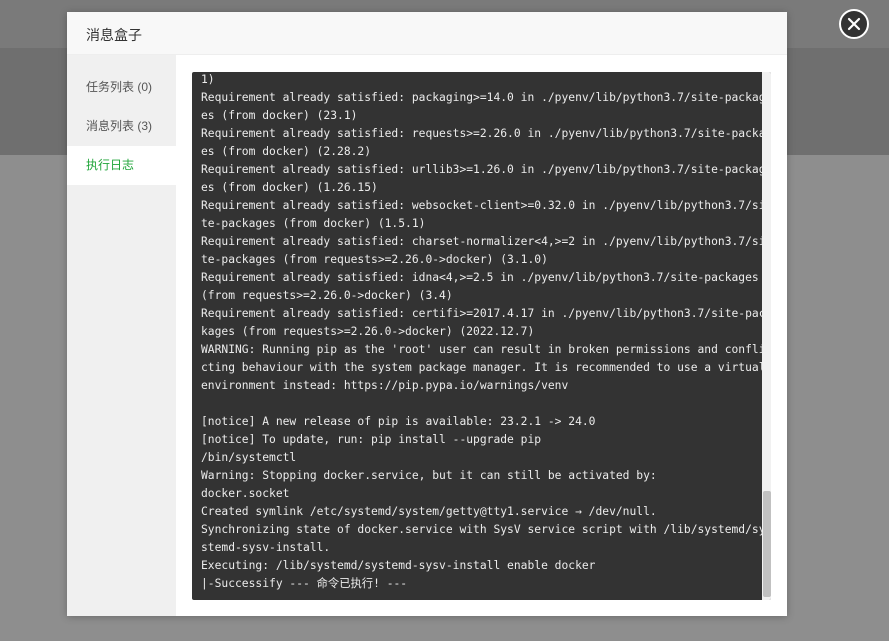 This screenshot has height=641, width=889. Describe the element at coordinates (121, 165) in the screenshot. I see `sidebar-item-execution-log: 执行日志` at that location.